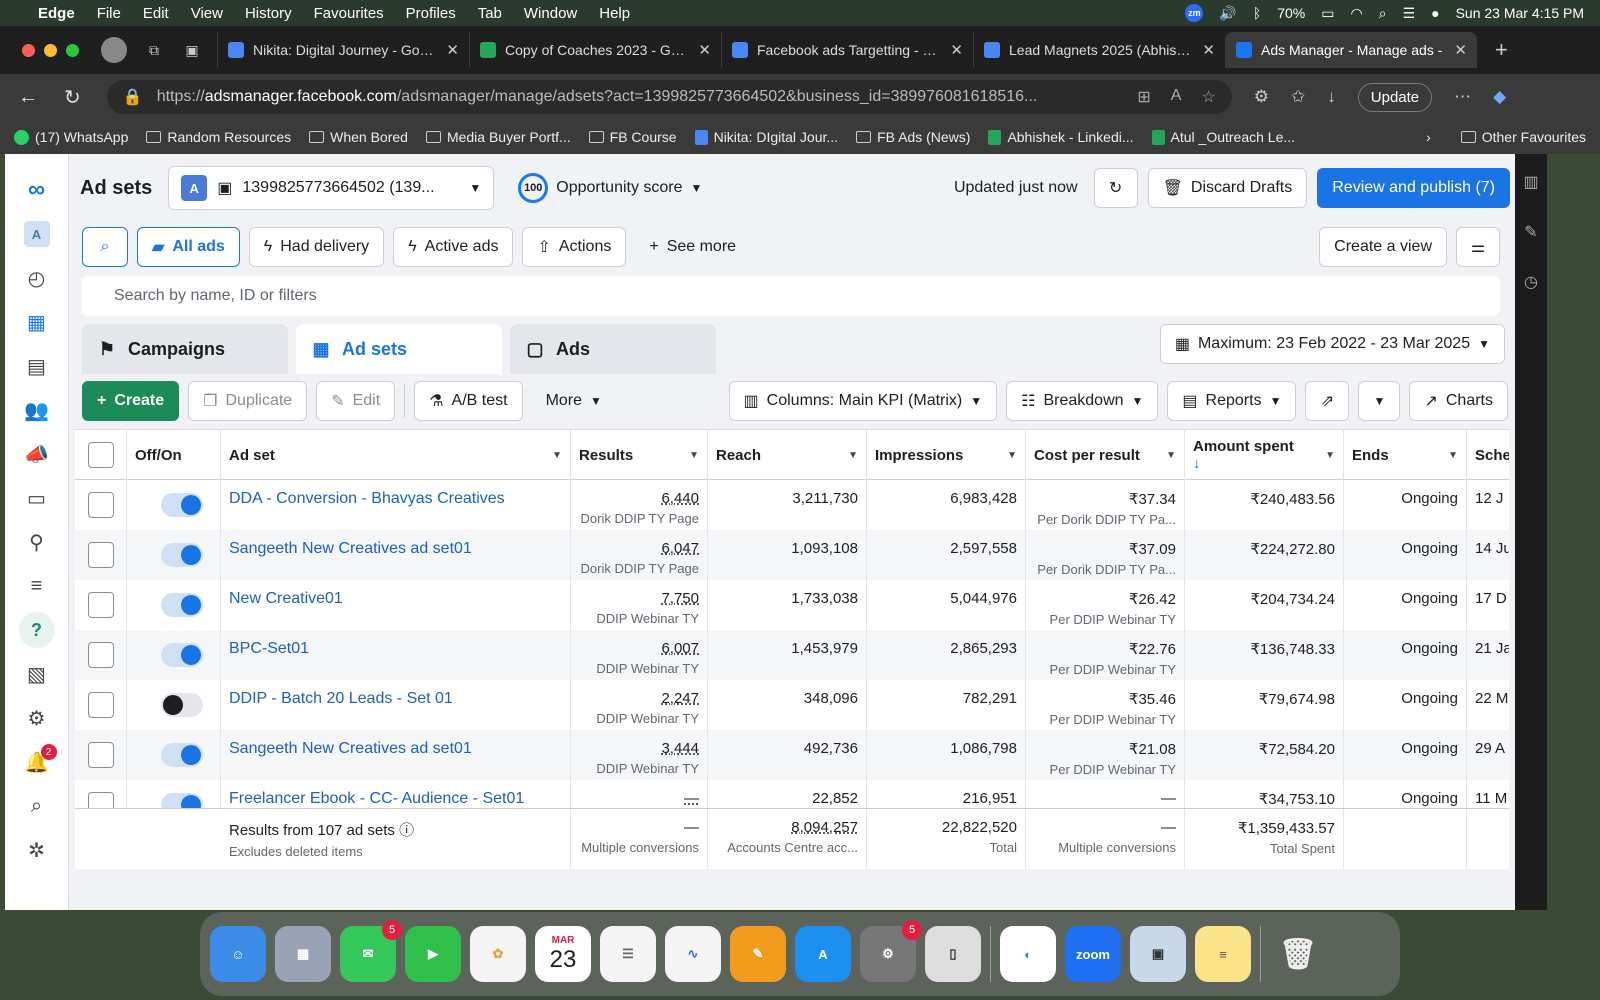 This screenshot has height=1000, width=1600. Describe the element at coordinates (1488, 455) in the screenshot. I see `header-schedule: Sche` at that location.